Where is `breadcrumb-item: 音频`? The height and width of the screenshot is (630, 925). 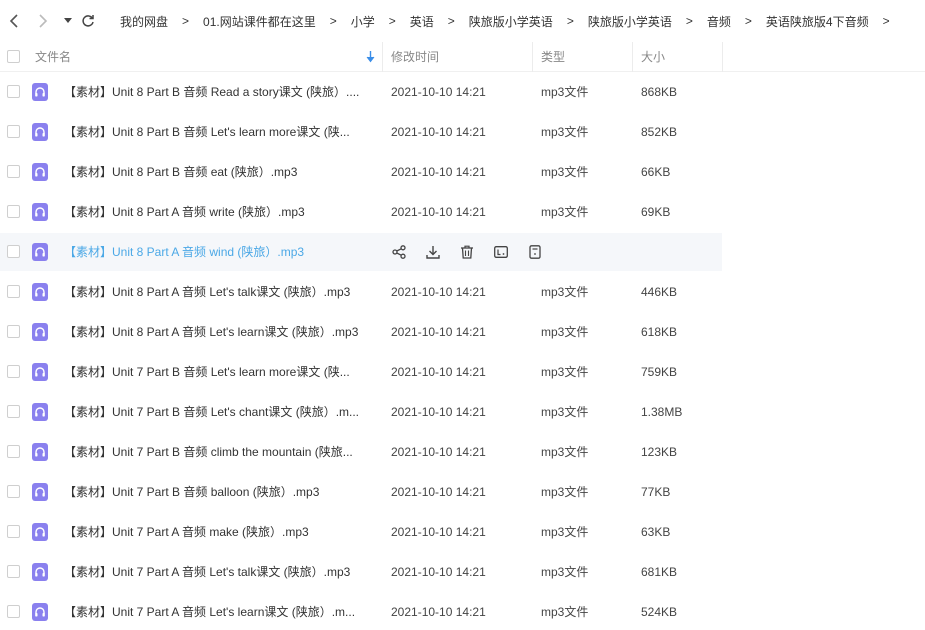 breadcrumb-item: 音频 is located at coordinates (719, 21).